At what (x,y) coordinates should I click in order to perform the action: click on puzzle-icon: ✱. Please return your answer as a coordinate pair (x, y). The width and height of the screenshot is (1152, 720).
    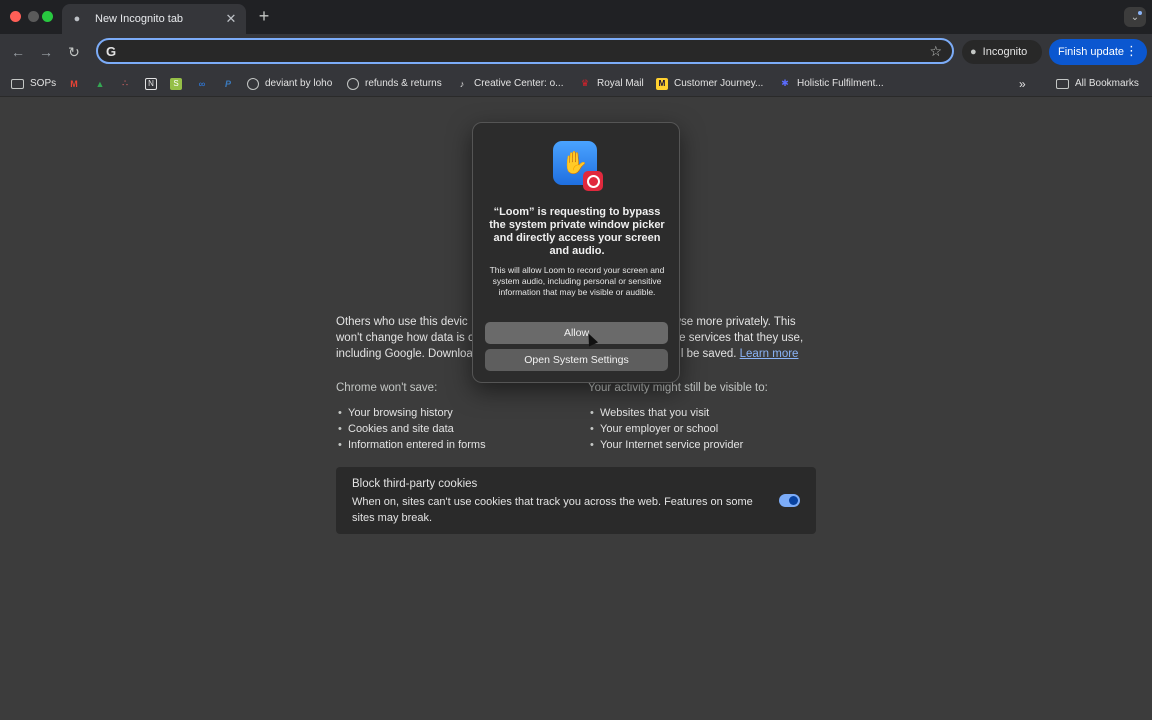
    Looking at the image, I should click on (785, 83).